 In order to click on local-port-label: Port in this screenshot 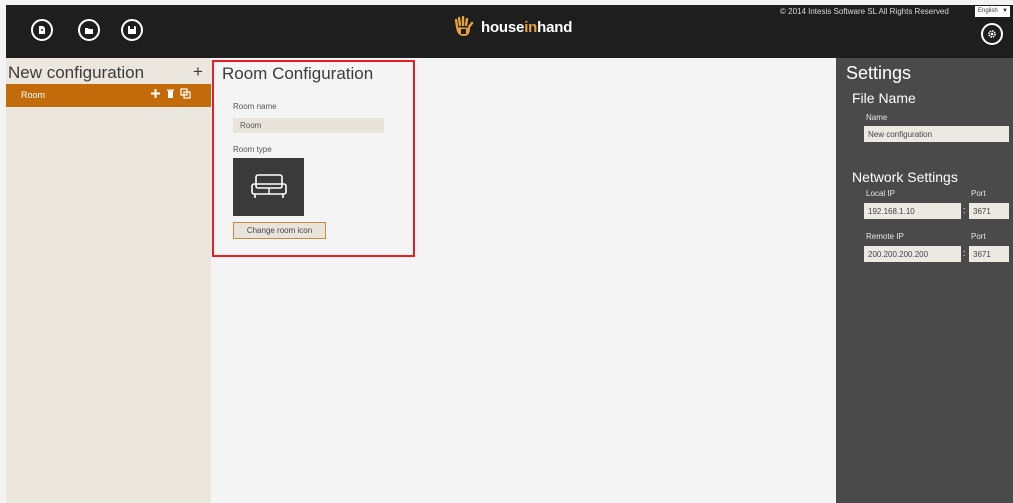, I will do `click(978, 193)`.